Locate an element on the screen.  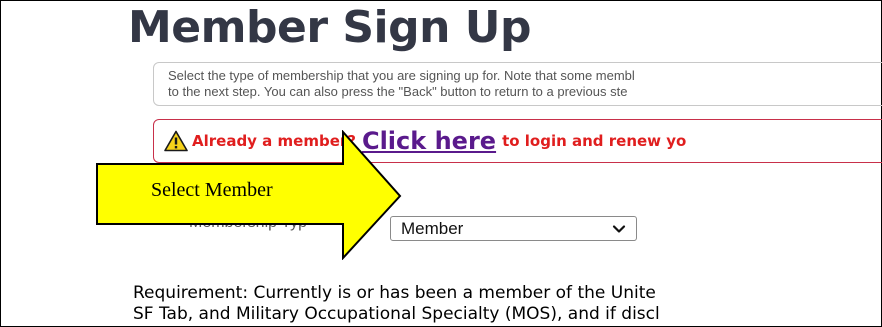
callout-label: Select Member is located at coordinates (212, 190).